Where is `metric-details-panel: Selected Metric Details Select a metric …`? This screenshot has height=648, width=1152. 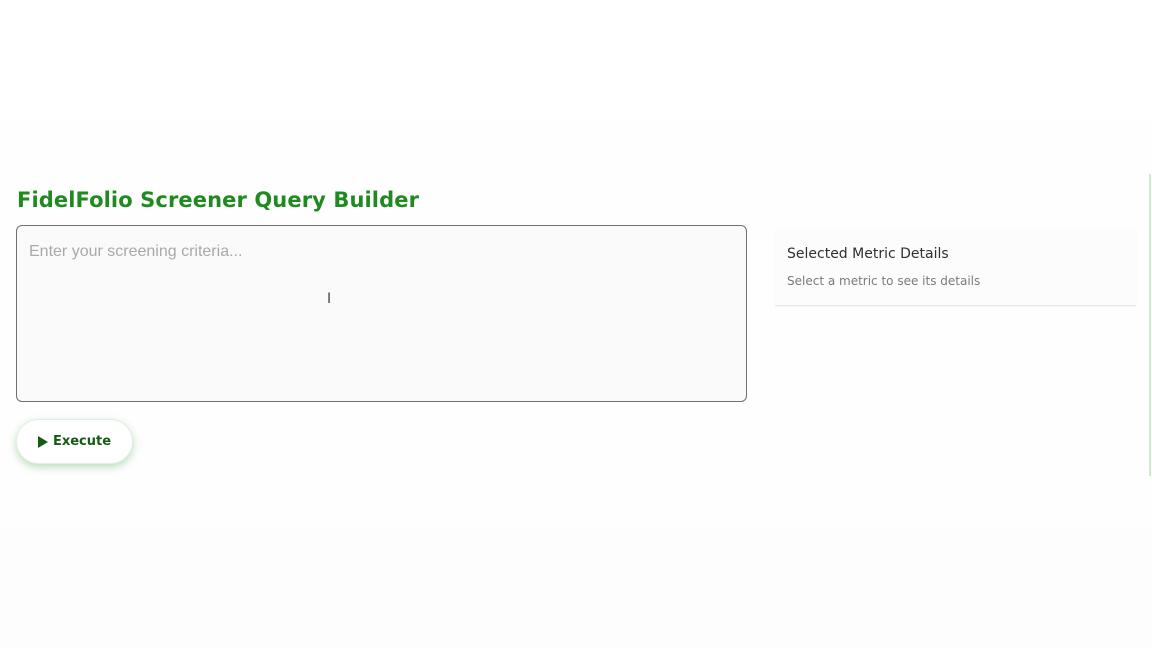 metric-details-panel: Selected Metric Details Select a metric … is located at coordinates (955, 267).